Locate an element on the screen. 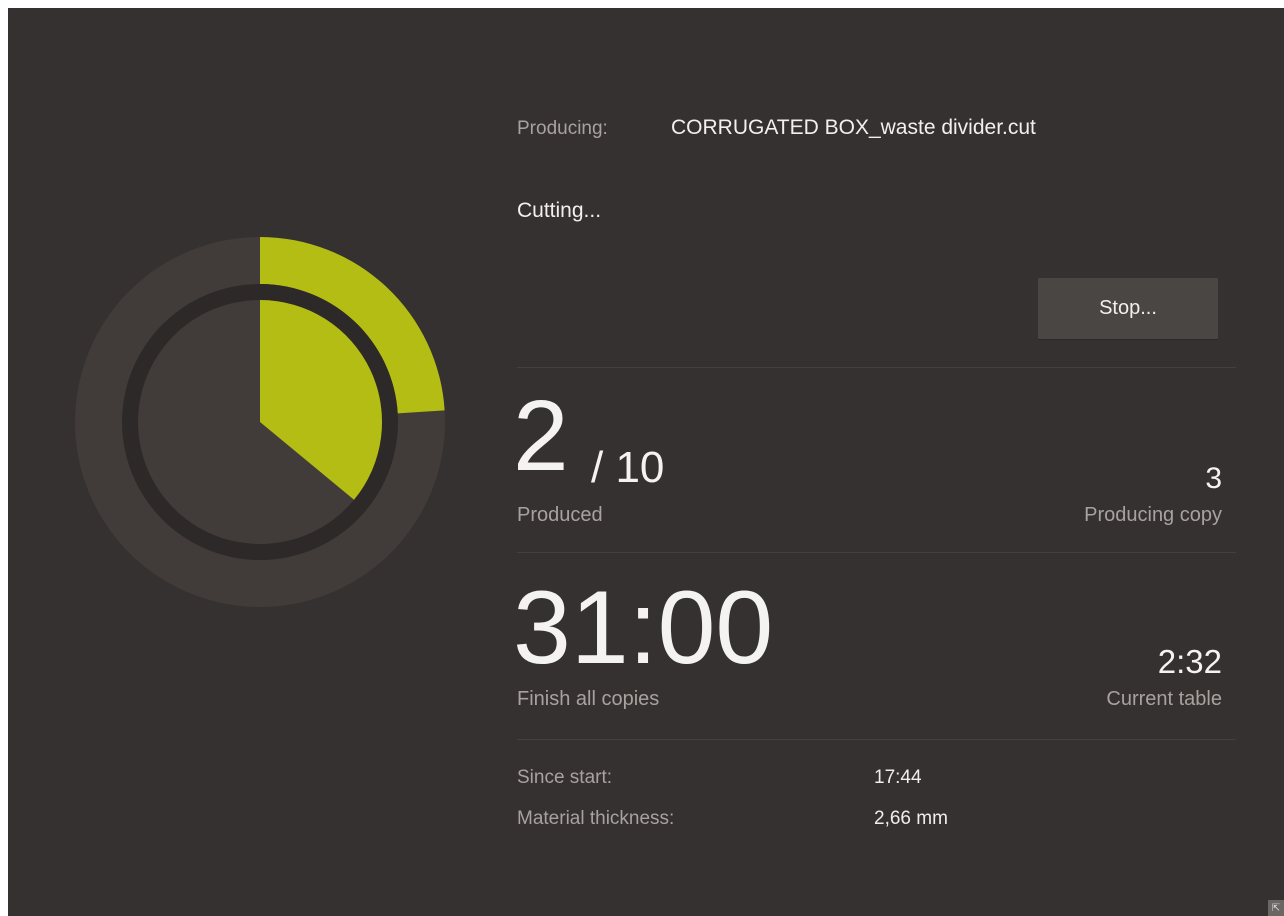  material-thickness-value: 2,66 mm is located at coordinates (911, 818).